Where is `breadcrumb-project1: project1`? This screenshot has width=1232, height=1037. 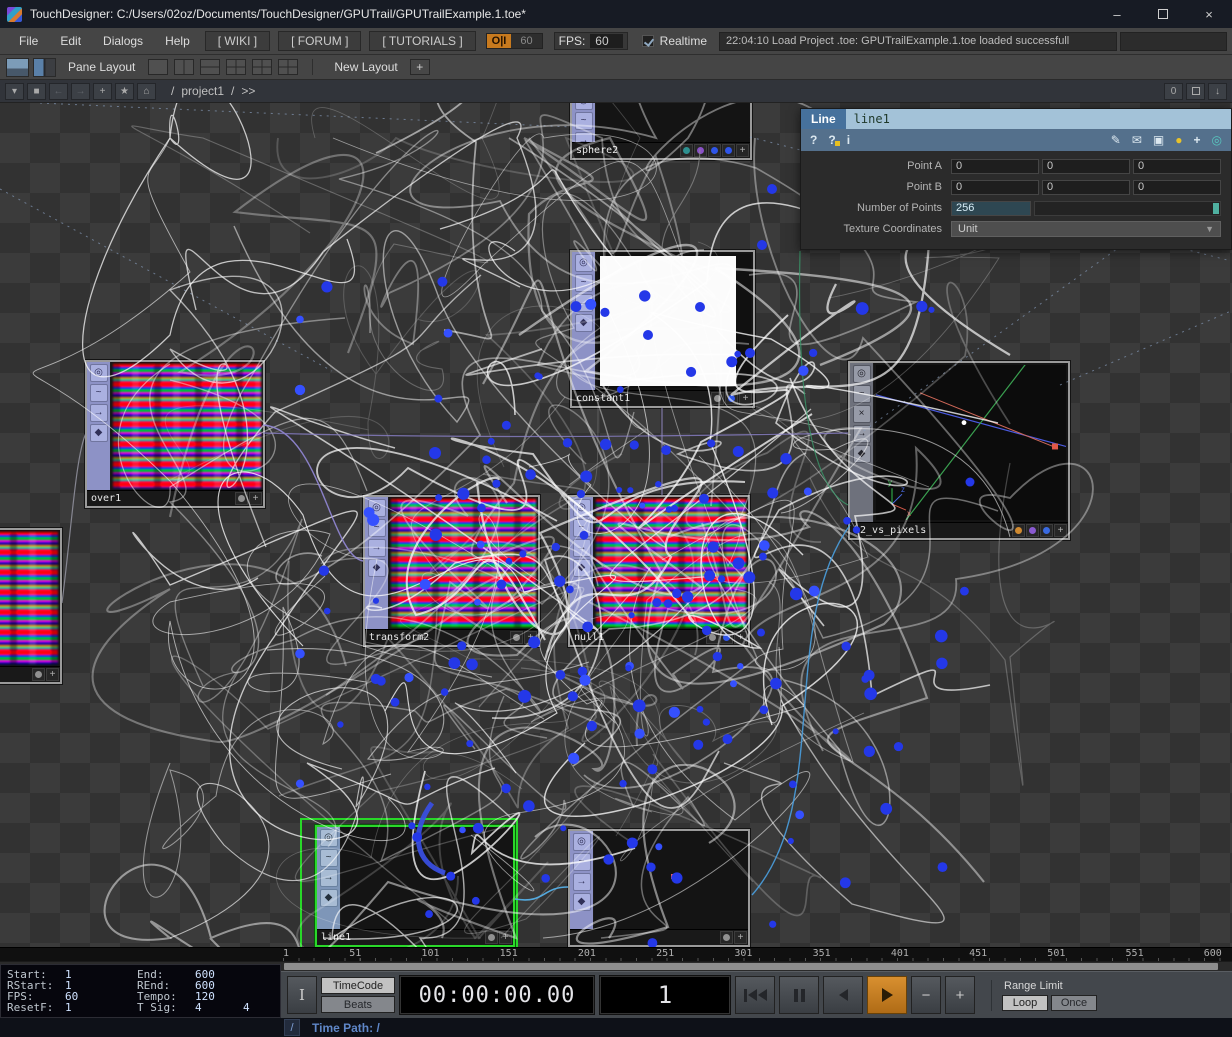 breadcrumb-project1: project1 is located at coordinates (202, 91).